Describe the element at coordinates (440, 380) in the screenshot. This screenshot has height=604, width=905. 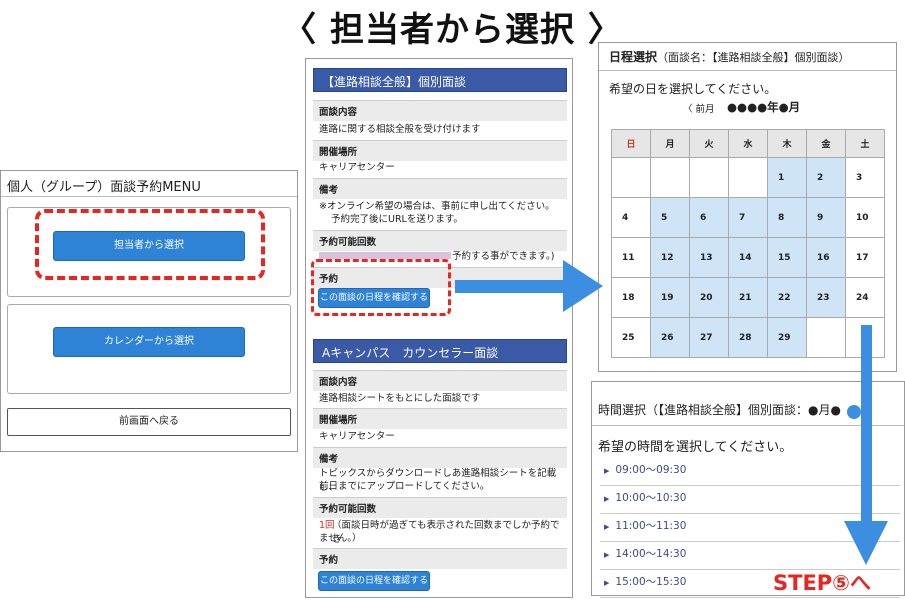
I see `label-content-2: 面談内容` at that location.